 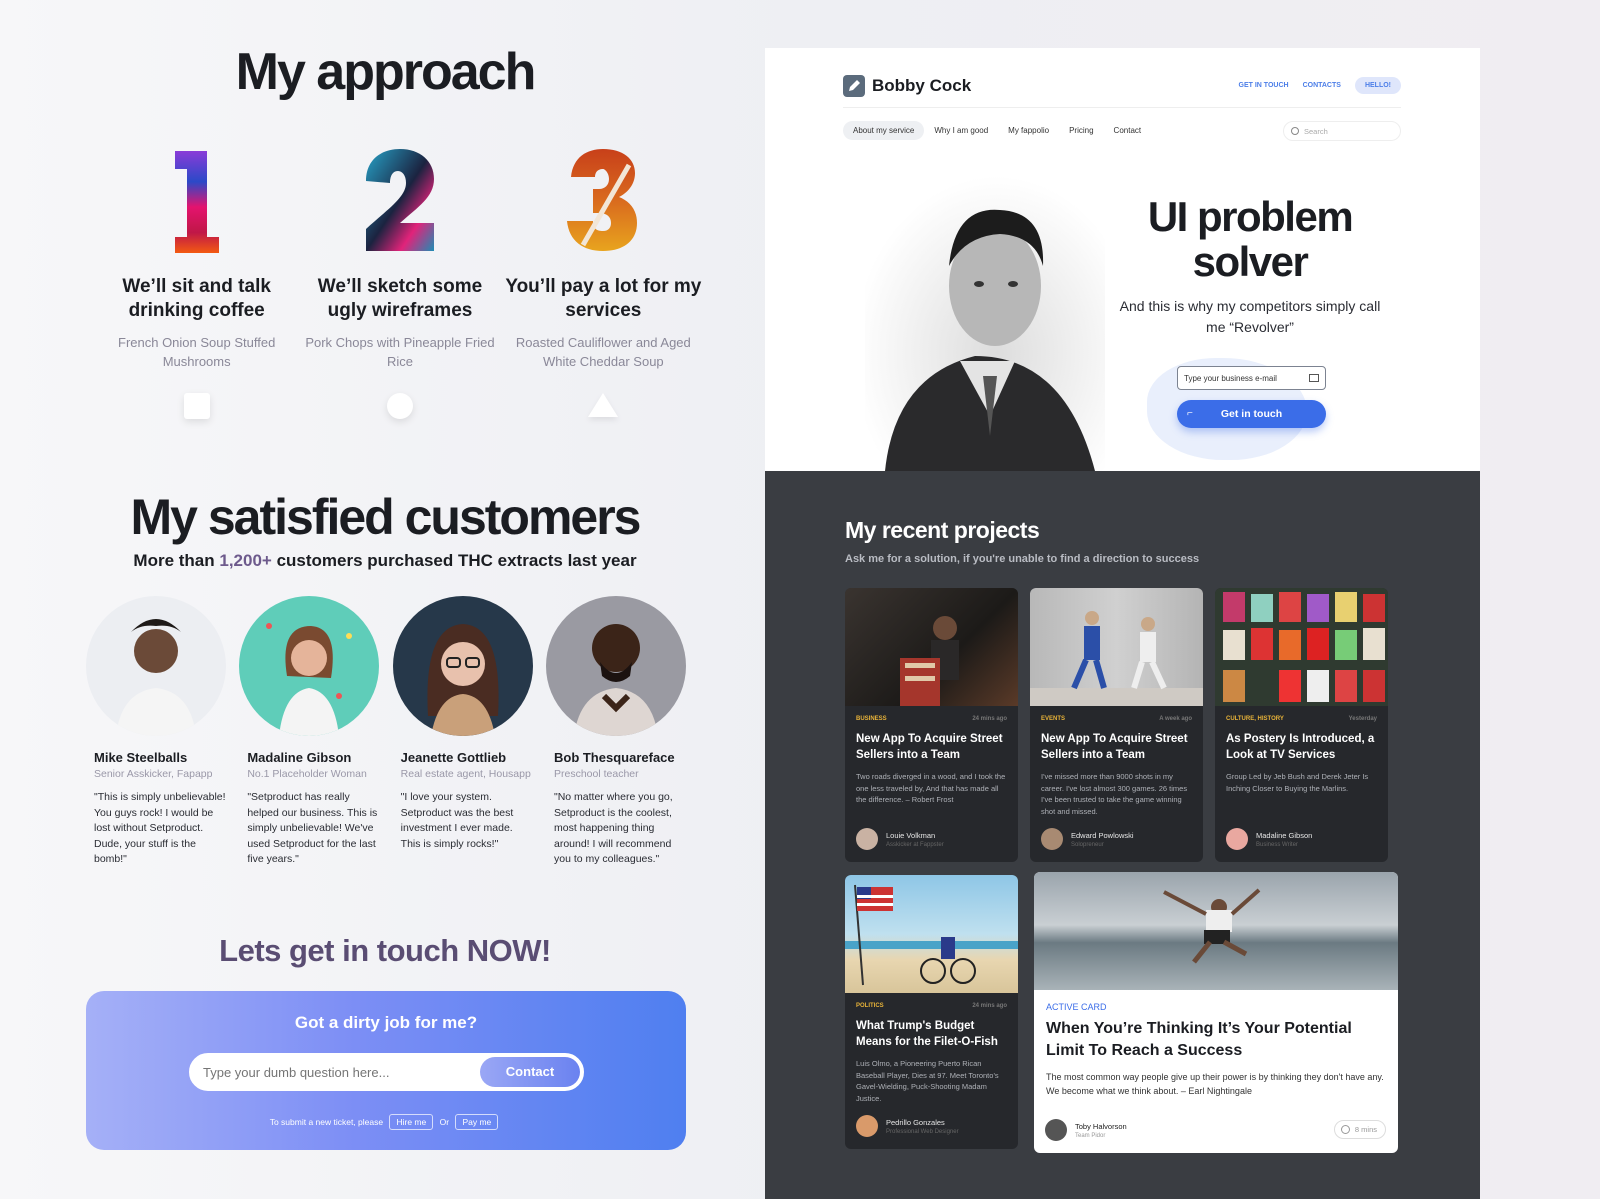 What do you see at coordinates (989, 1006) in the screenshot?
I see `card-time: 24 mins ago` at bounding box center [989, 1006].